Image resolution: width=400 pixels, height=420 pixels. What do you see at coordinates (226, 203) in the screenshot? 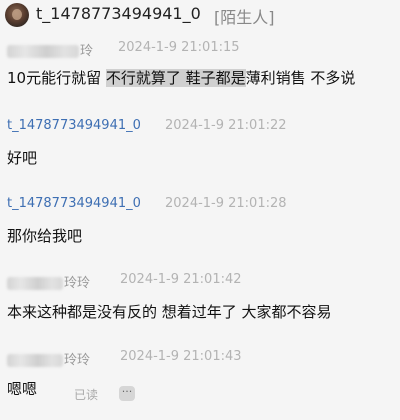
I see `message-time: 2024-1-9 21:01:28` at bounding box center [226, 203].